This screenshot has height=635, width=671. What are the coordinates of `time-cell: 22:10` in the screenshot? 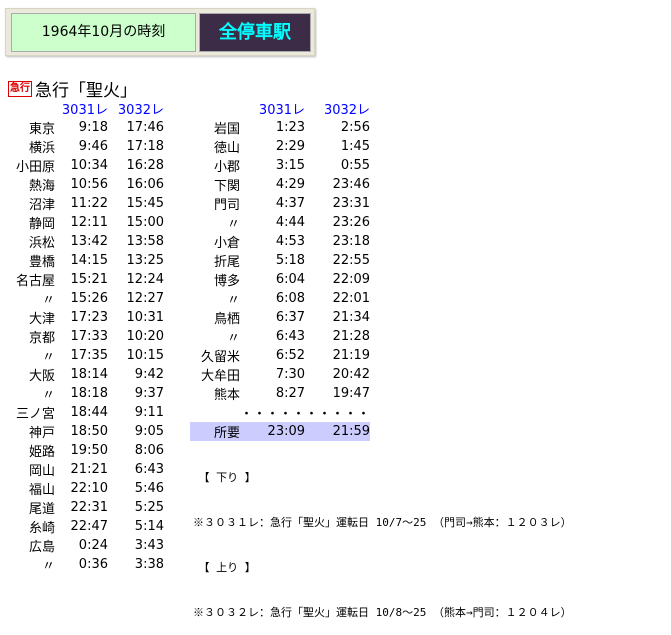 It's located at (89, 488).